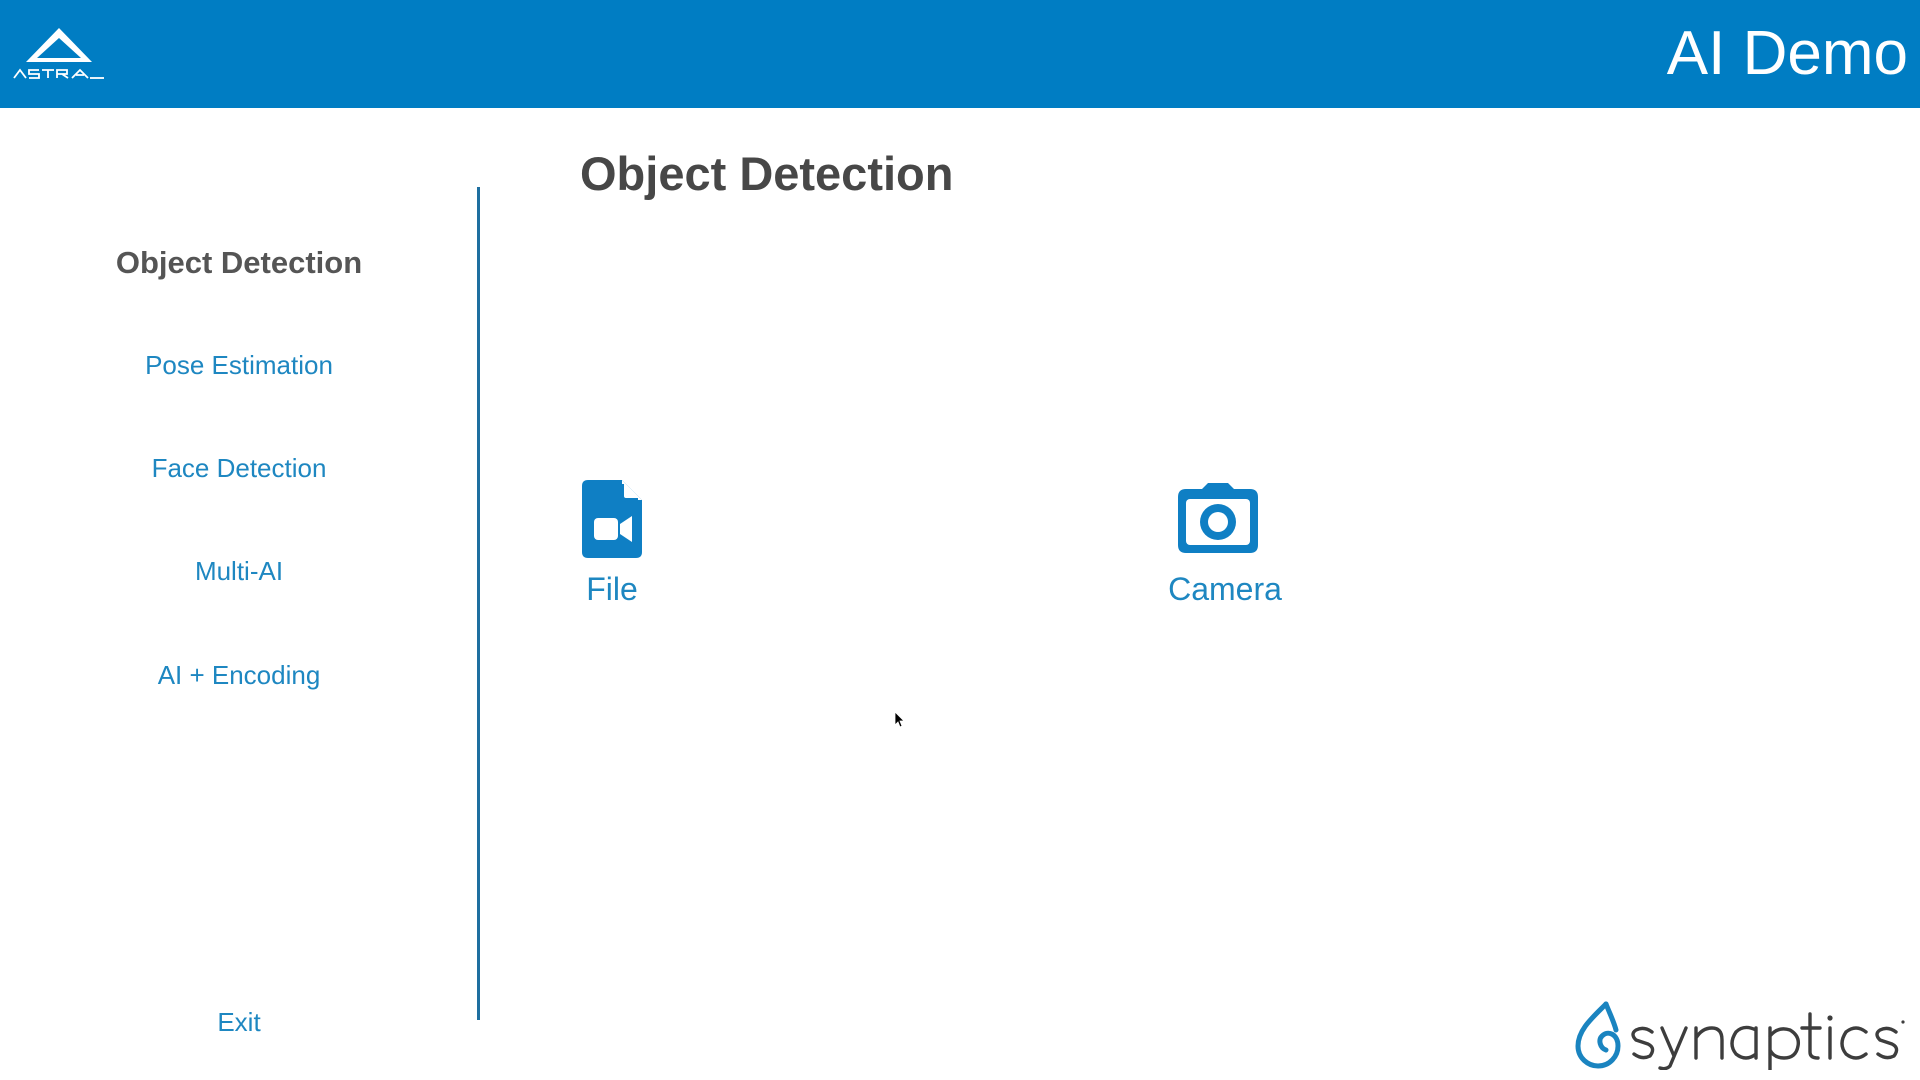 The width and height of the screenshot is (1920, 1080). What do you see at coordinates (239, 1022) in the screenshot?
I see `exit-button: Exit` at bounding box center [239, 1022].